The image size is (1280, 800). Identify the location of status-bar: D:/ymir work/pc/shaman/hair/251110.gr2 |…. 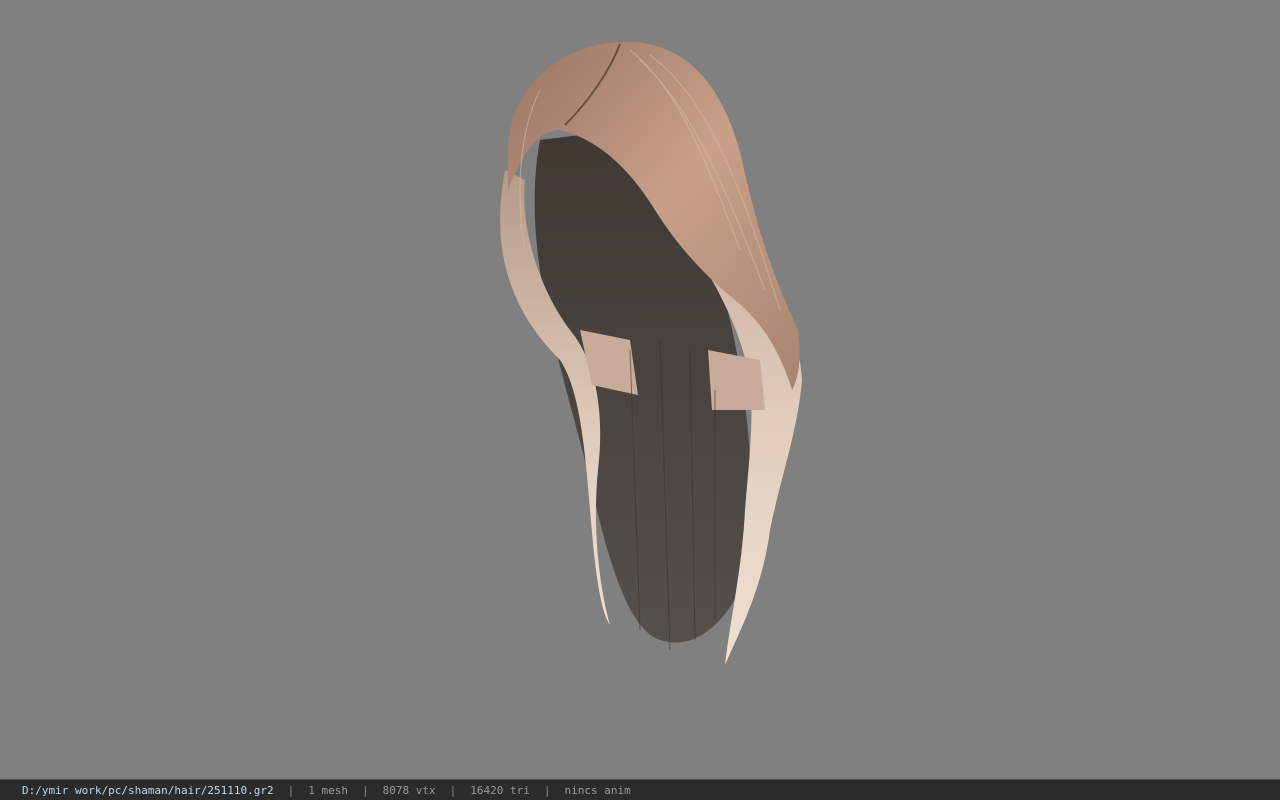
(640, 789).